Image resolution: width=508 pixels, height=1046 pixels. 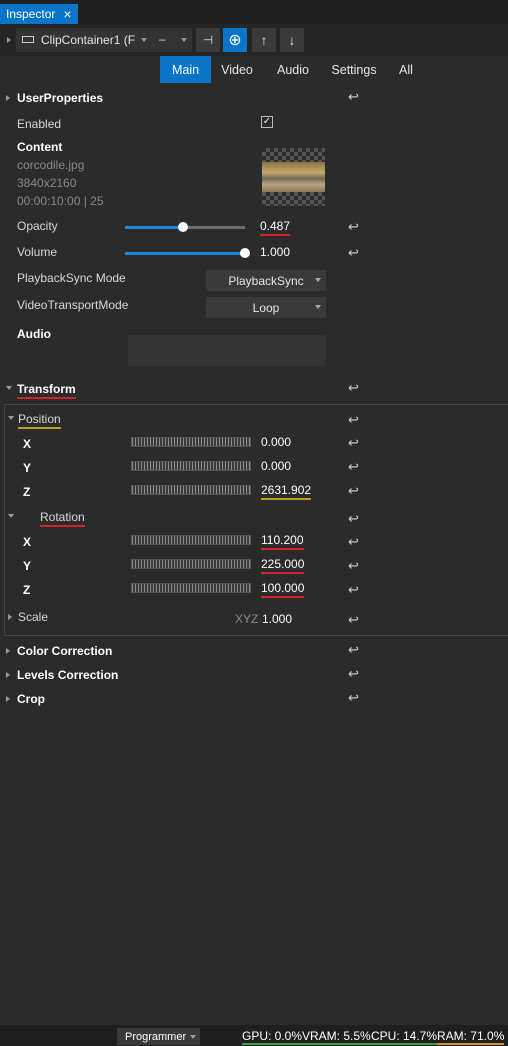 I want to click on tab-settings: Settings, so click(x=354, y=69).